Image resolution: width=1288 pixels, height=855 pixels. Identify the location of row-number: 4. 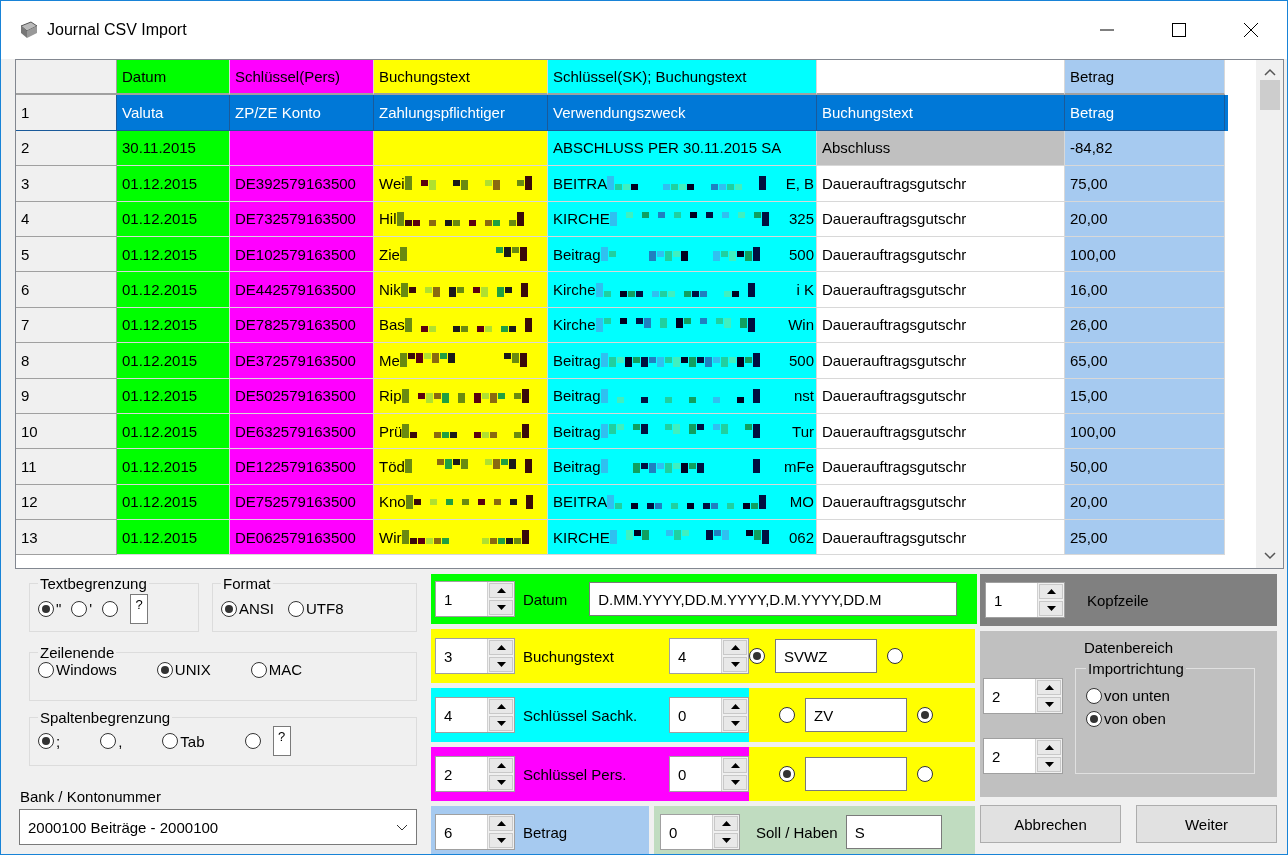
(66, 219).